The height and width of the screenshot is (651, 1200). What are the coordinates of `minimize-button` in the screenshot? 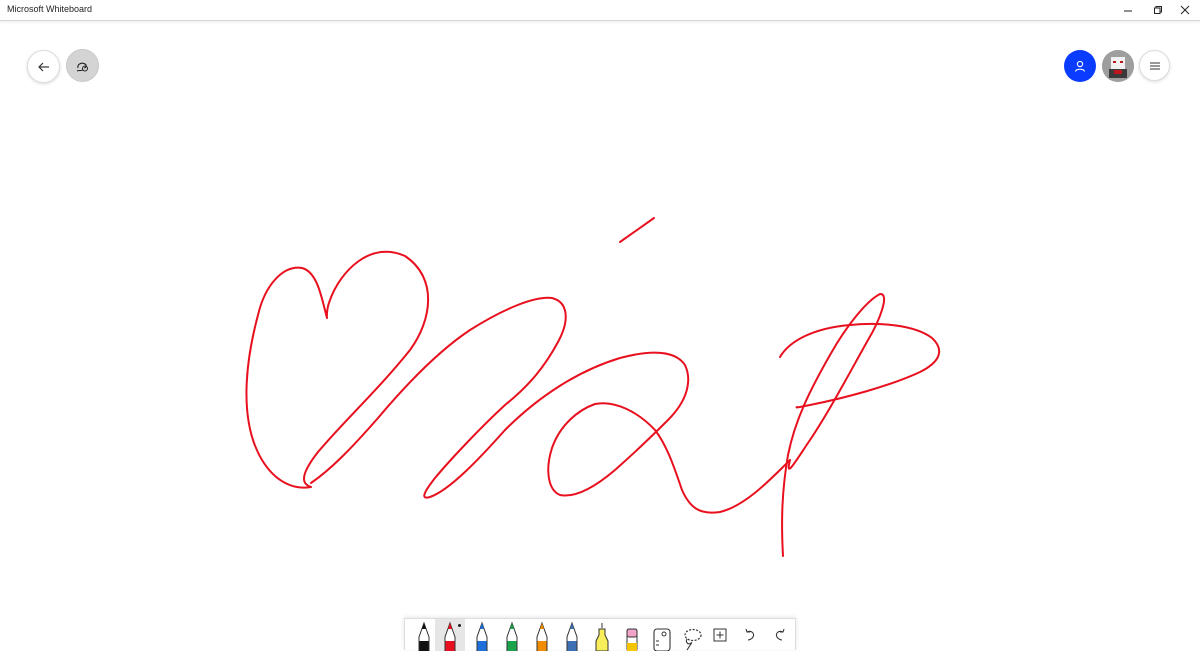 It's located at (1128, 10).